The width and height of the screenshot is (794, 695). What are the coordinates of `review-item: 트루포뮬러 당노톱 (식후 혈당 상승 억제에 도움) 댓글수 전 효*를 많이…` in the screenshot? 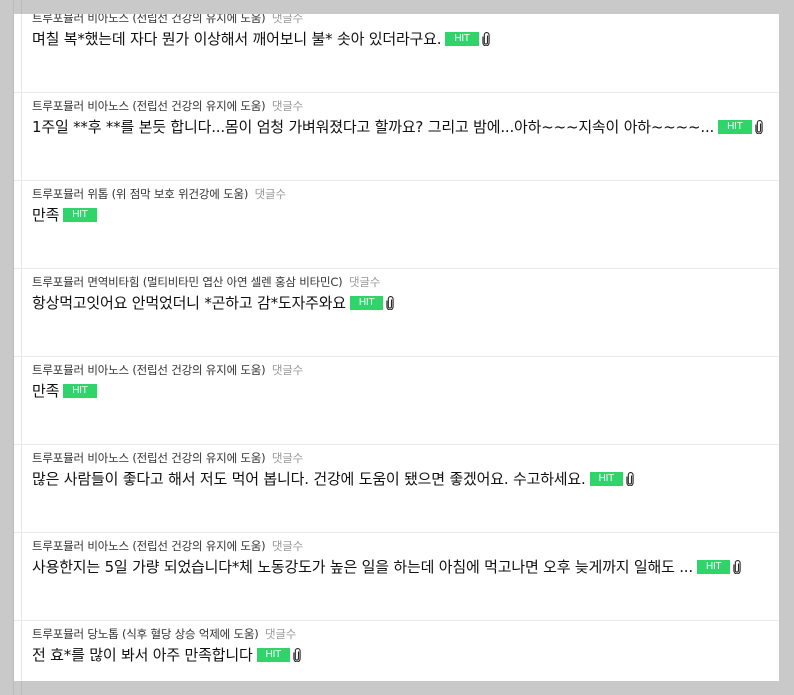 It's located at (396, 651).